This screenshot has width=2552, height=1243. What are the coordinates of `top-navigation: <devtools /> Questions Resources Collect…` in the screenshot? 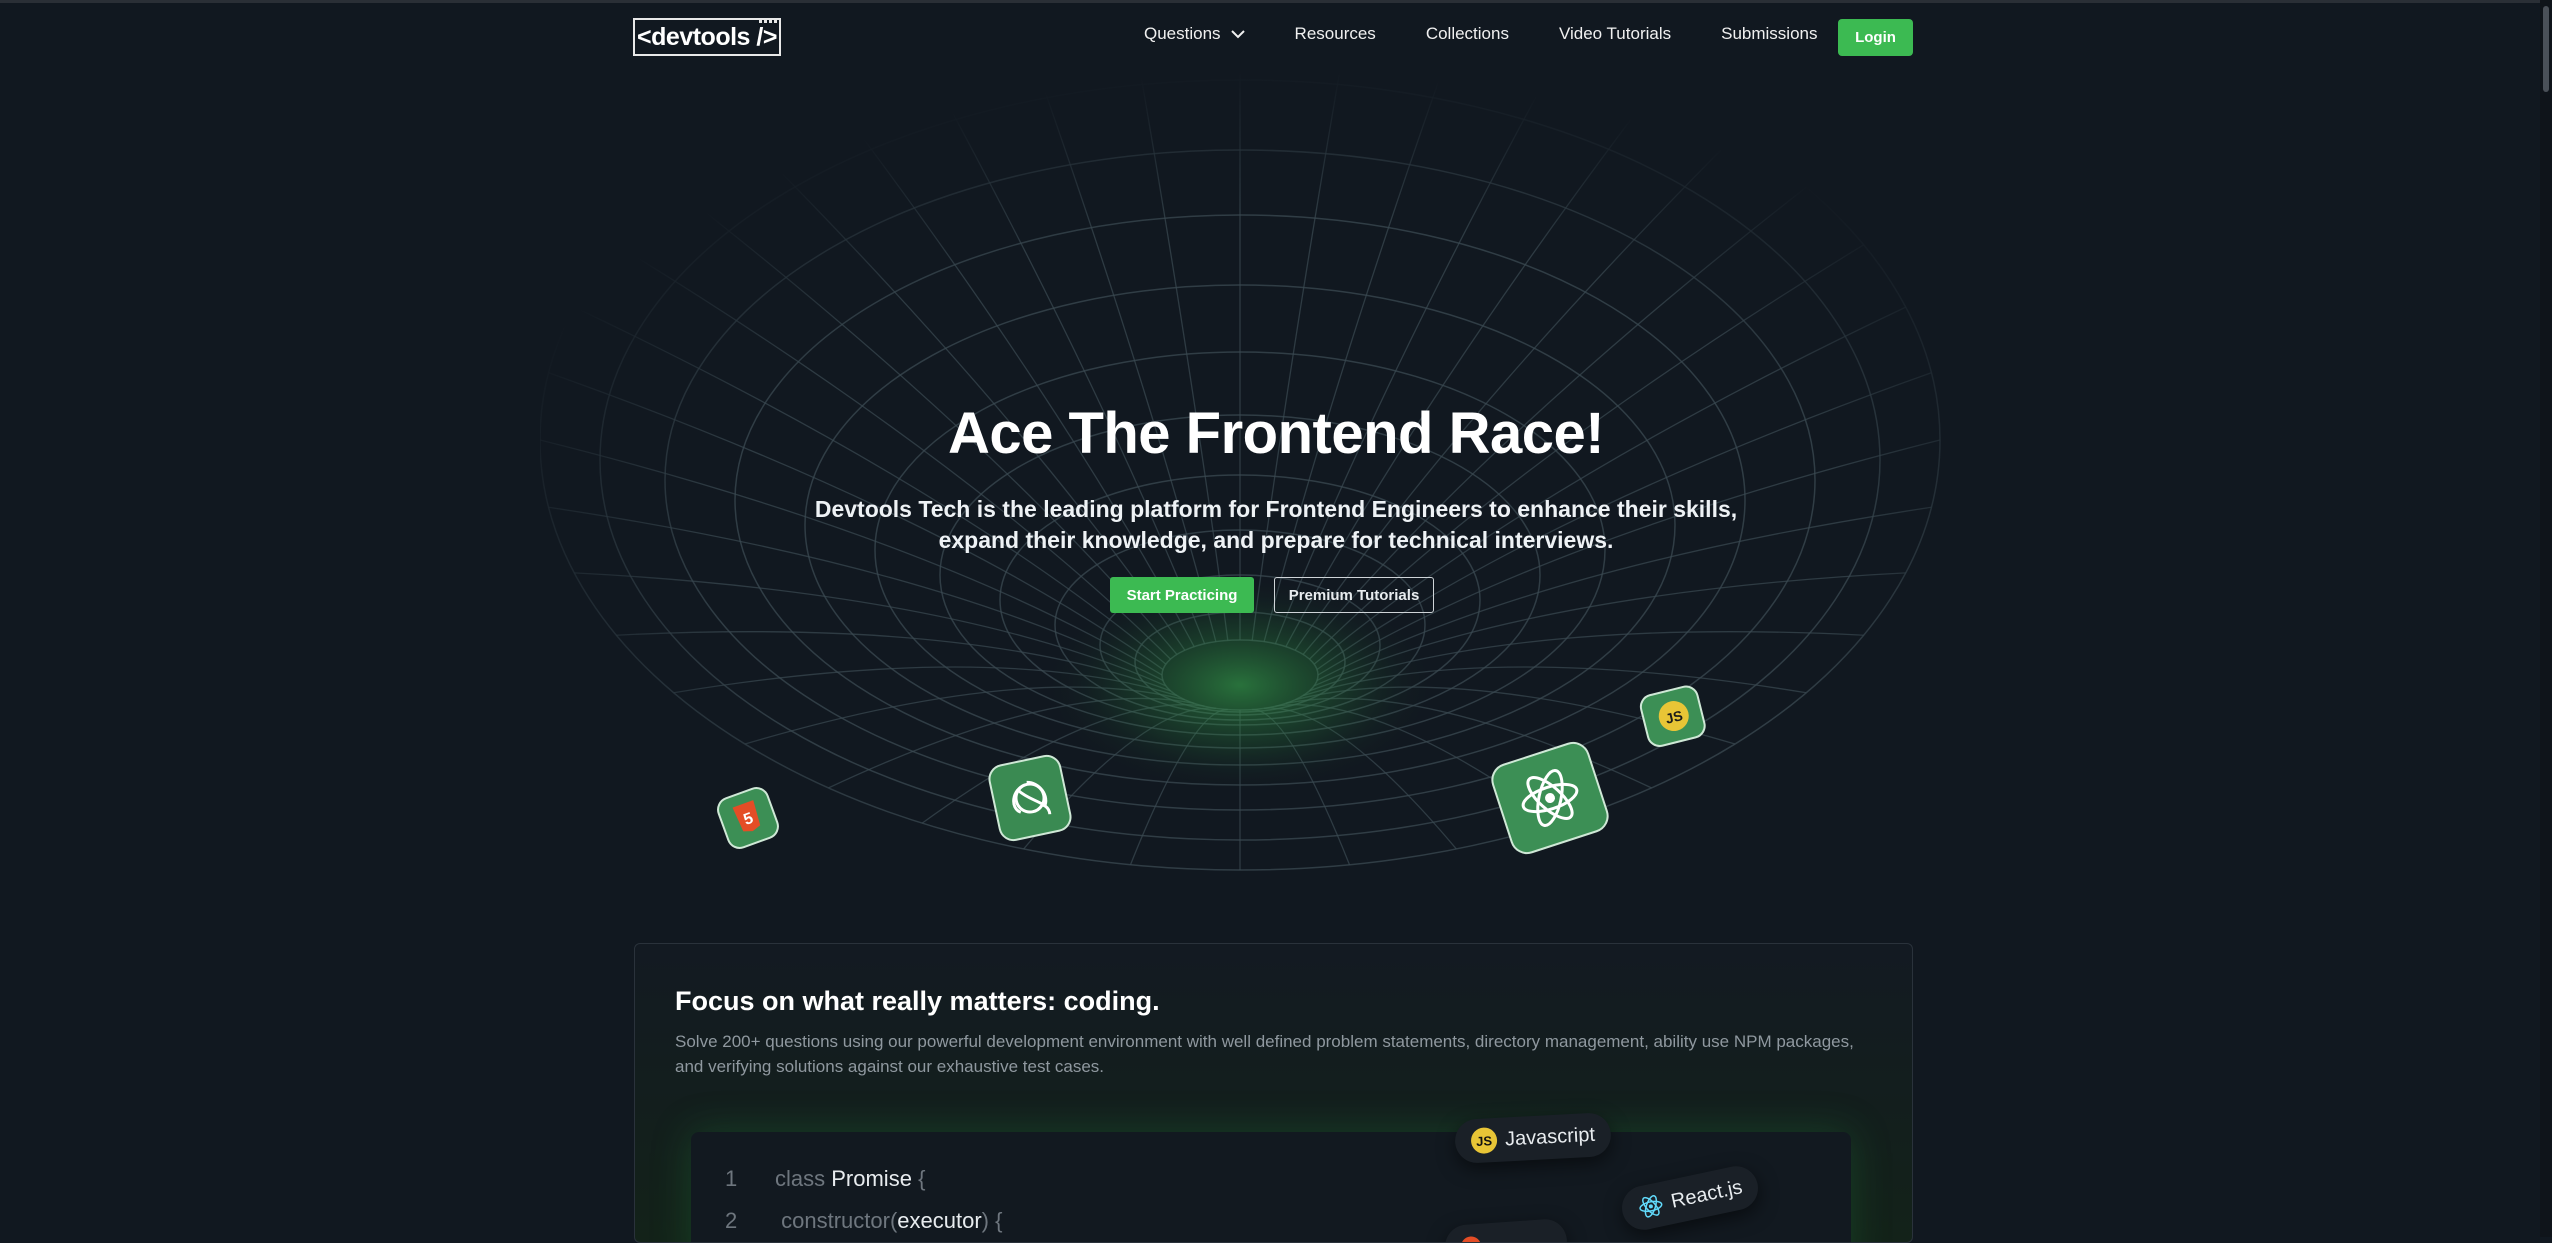 It's located at (1276, 37).